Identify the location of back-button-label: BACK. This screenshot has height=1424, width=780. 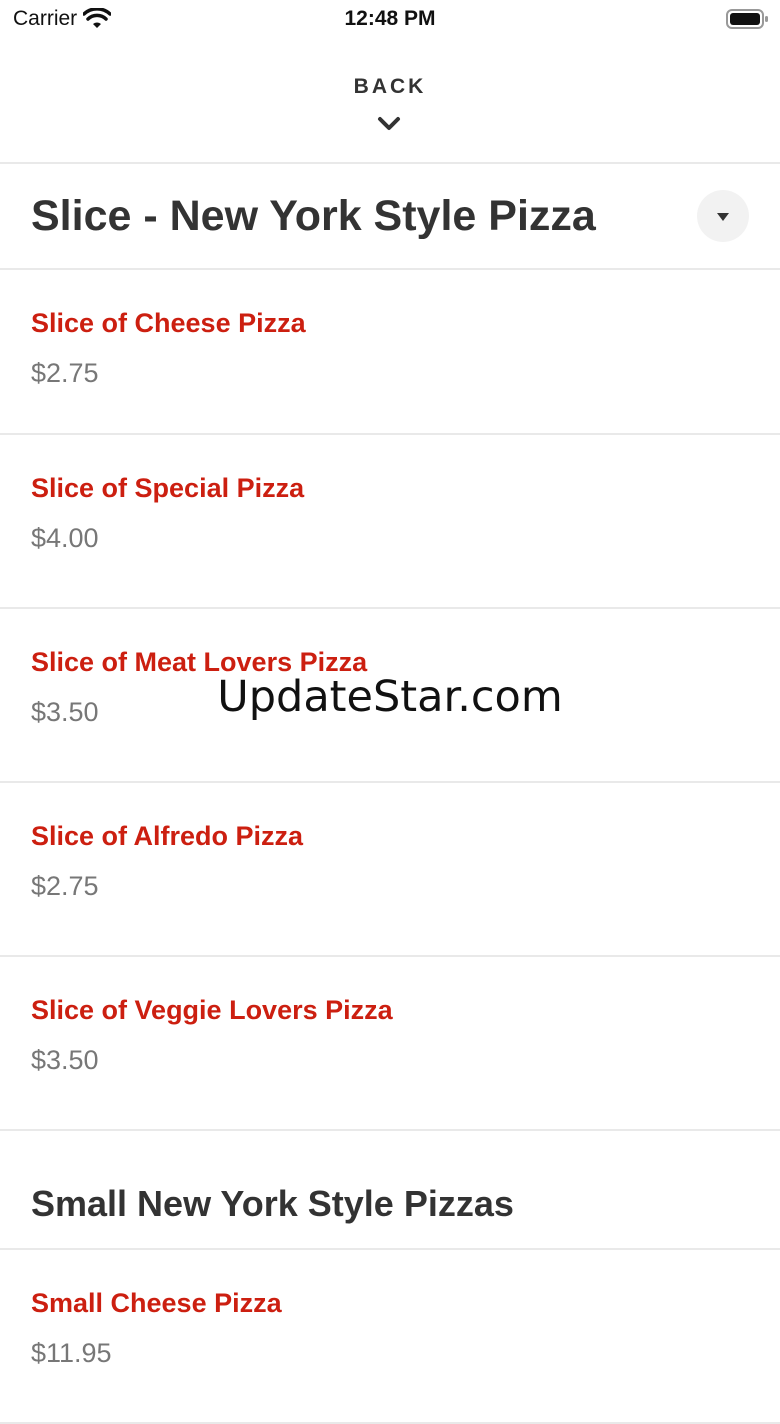
(390, 87).